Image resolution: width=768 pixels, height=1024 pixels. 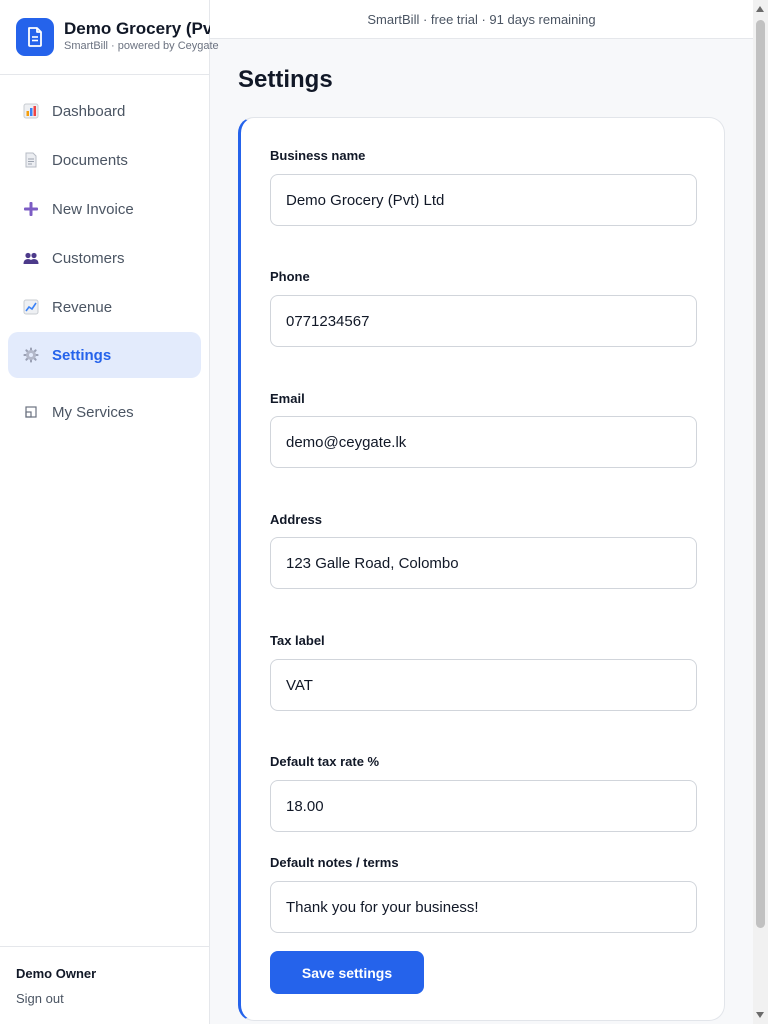 I want to click on scroll-up-arrow-icon, so click(x=760, y=9).